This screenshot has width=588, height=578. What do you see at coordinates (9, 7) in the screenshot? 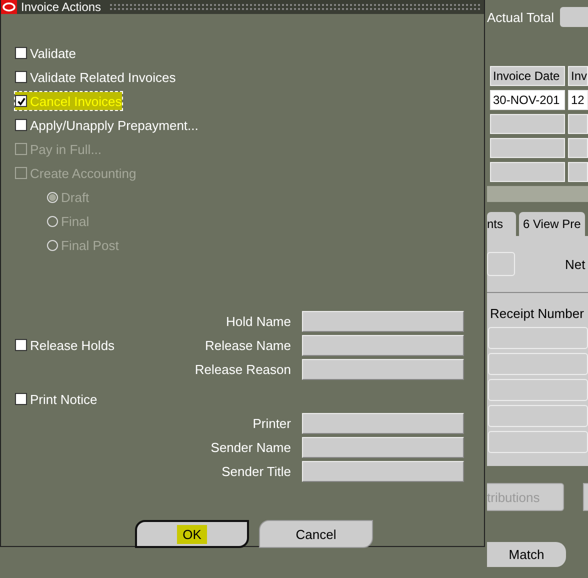
I see `oracle-logo-icon` at bounding box center [9, 7].